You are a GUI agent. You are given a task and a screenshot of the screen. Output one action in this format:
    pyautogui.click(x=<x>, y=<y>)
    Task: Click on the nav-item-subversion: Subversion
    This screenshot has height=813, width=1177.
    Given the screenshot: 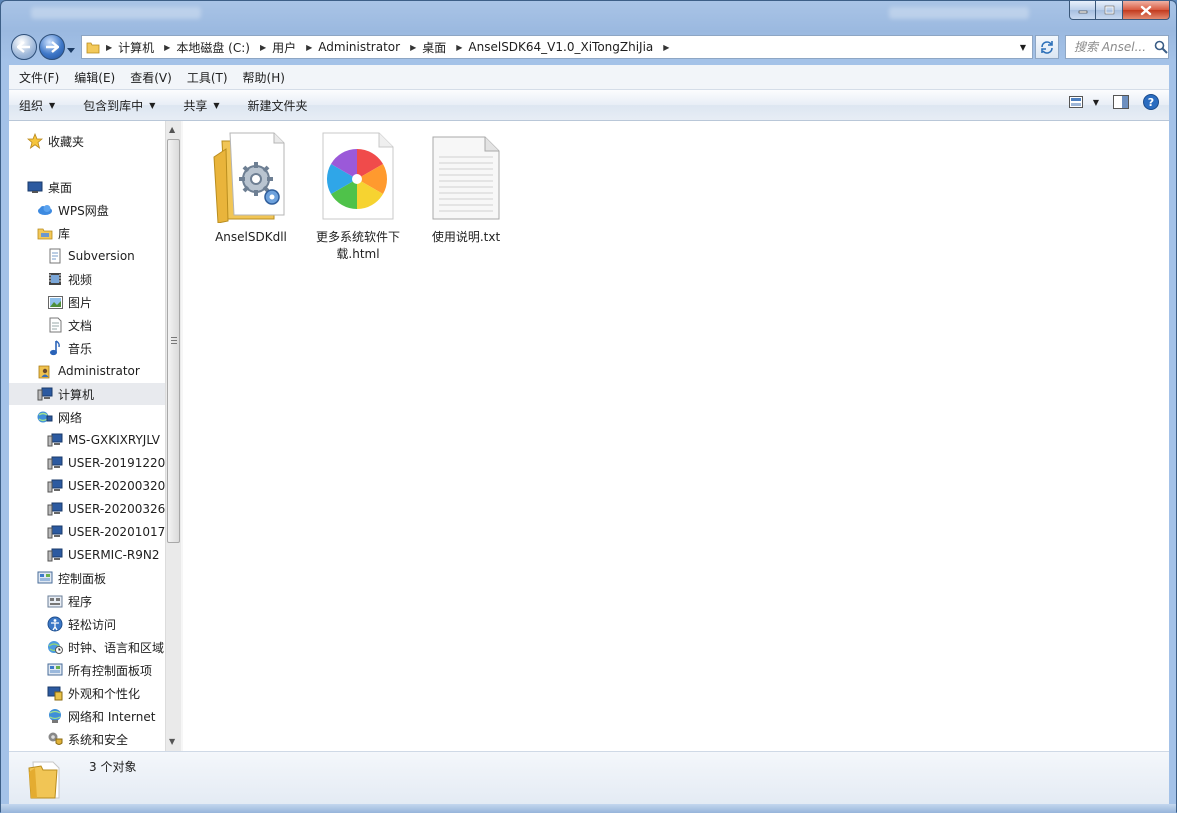 What is the action you would take?
    pyautogui.click(x=87, y=256)
    